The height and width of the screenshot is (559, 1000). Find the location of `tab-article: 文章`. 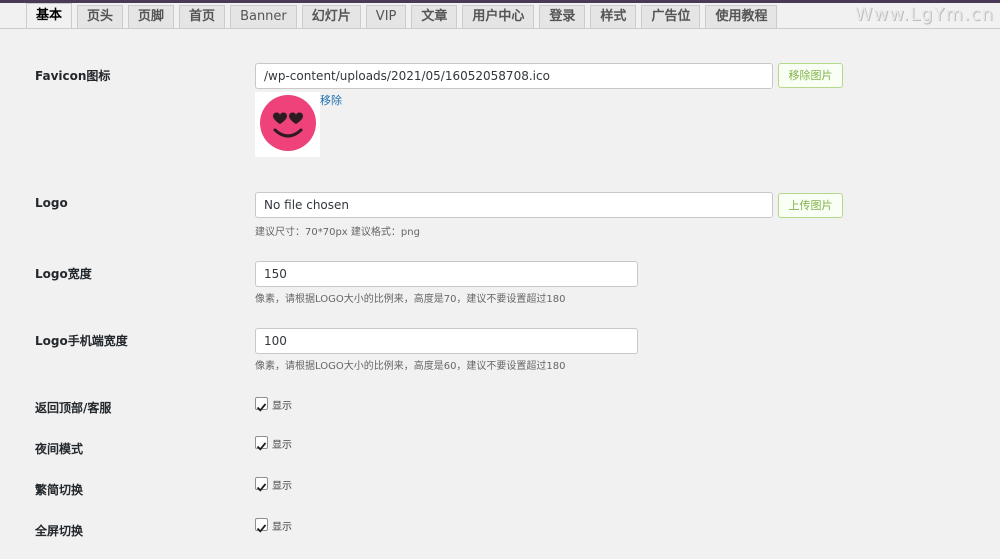

tab-article: 文章 is located at coordinates (434, 17).